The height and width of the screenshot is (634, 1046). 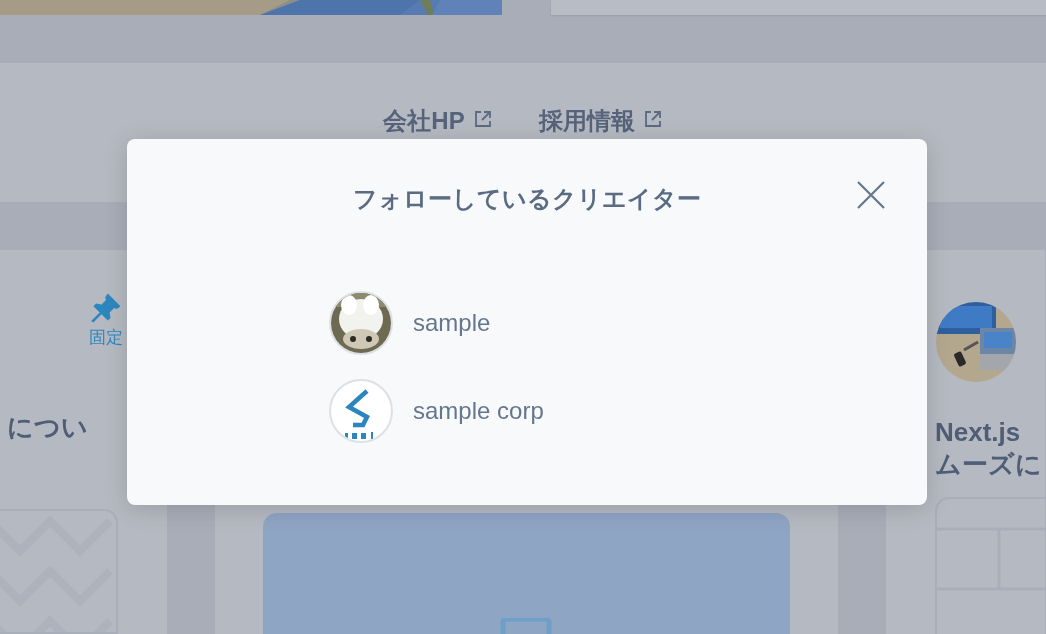 I want to click on close-icon, so click(x=871, y=195).